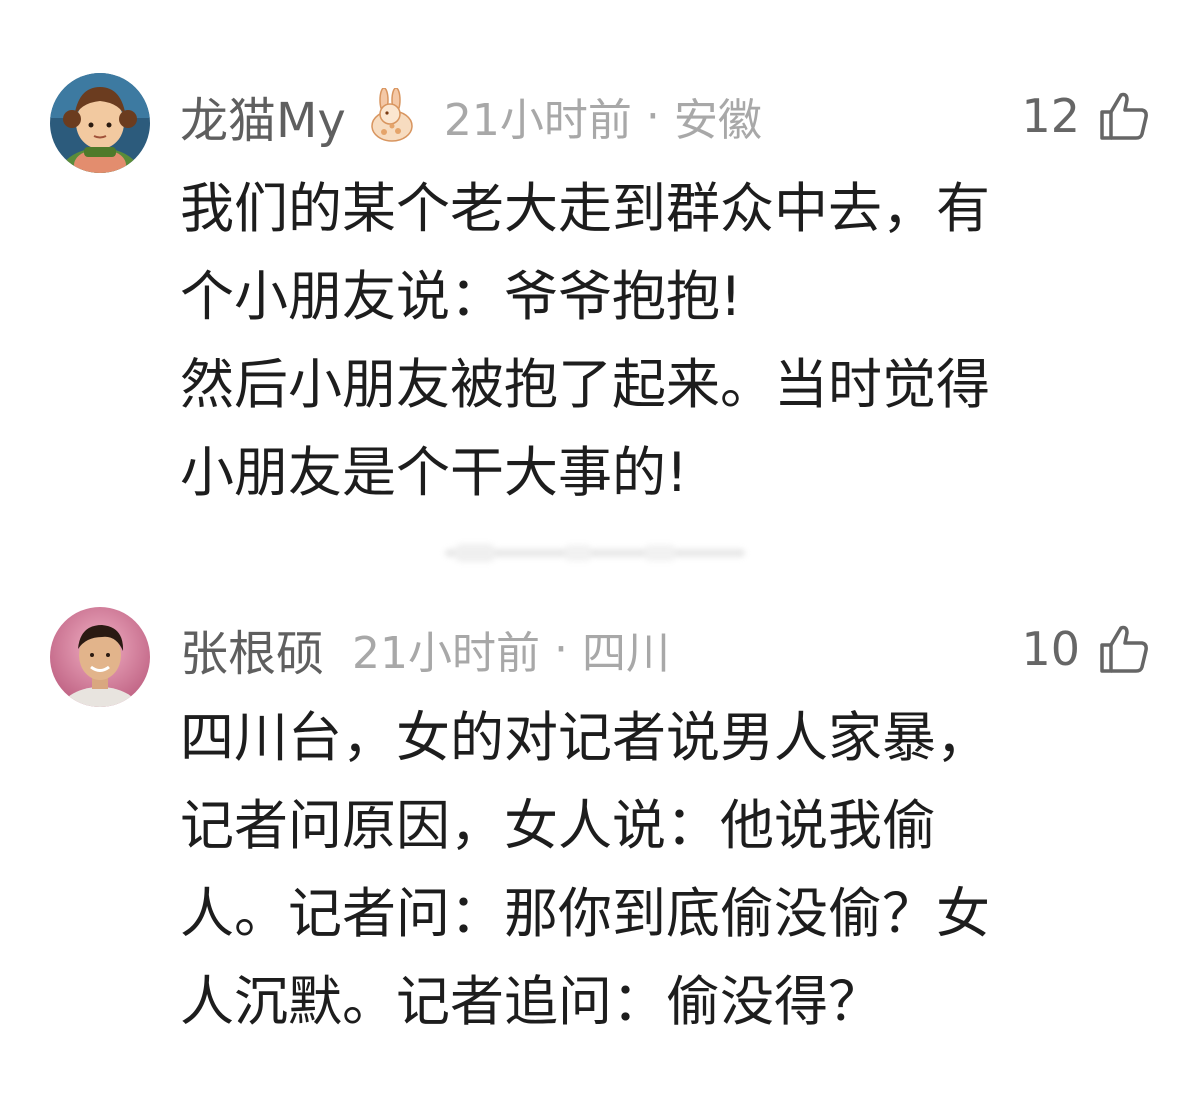  What do you see at coordinates (717, 120) in the screenshot?
I see `location: 安徽` at bounding box center [717, 120].